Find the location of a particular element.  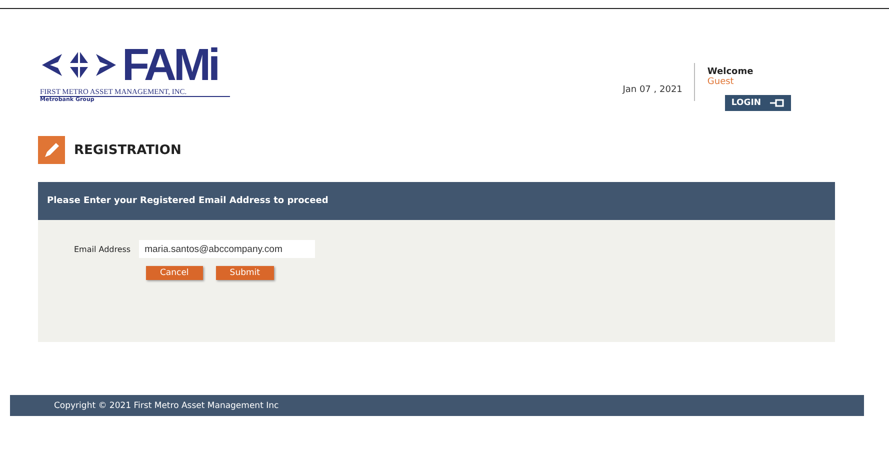

panel-heading: Please Enter your Registered Email Address to proceed is located at coordinates (436, 201).